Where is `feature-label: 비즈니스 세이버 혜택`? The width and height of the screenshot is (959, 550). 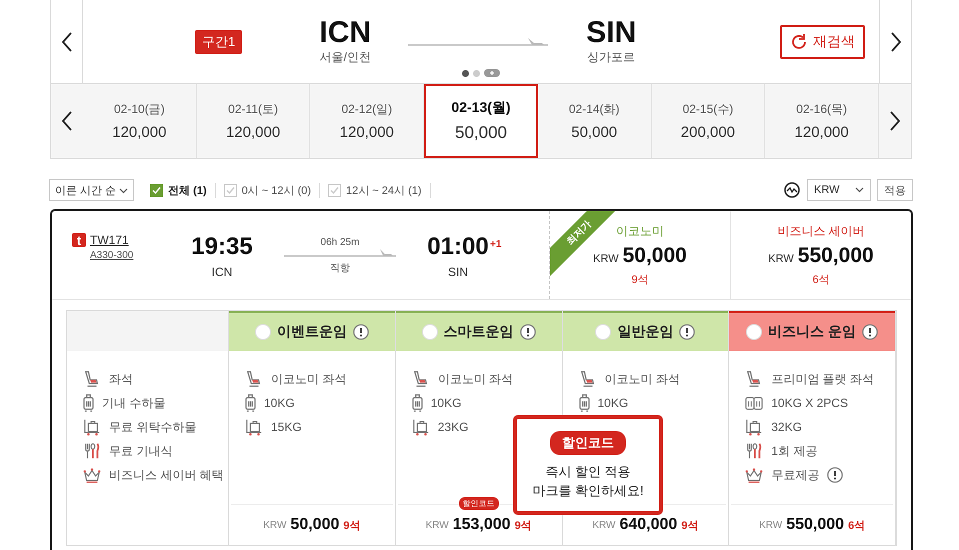 feature-label: 비즈니스 세이버 혜택 is located at coordinates (166, 475).